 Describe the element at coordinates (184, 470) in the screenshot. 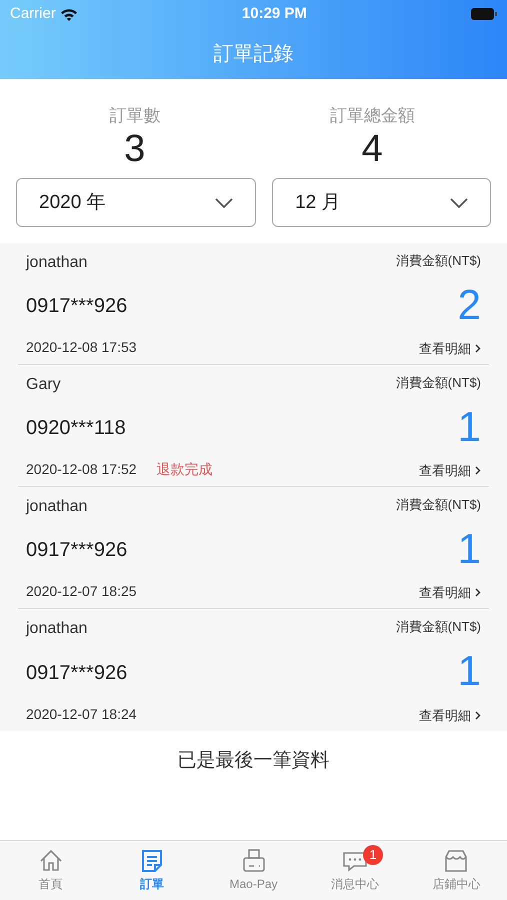

I see `refund-status: 退款完成` at that location.